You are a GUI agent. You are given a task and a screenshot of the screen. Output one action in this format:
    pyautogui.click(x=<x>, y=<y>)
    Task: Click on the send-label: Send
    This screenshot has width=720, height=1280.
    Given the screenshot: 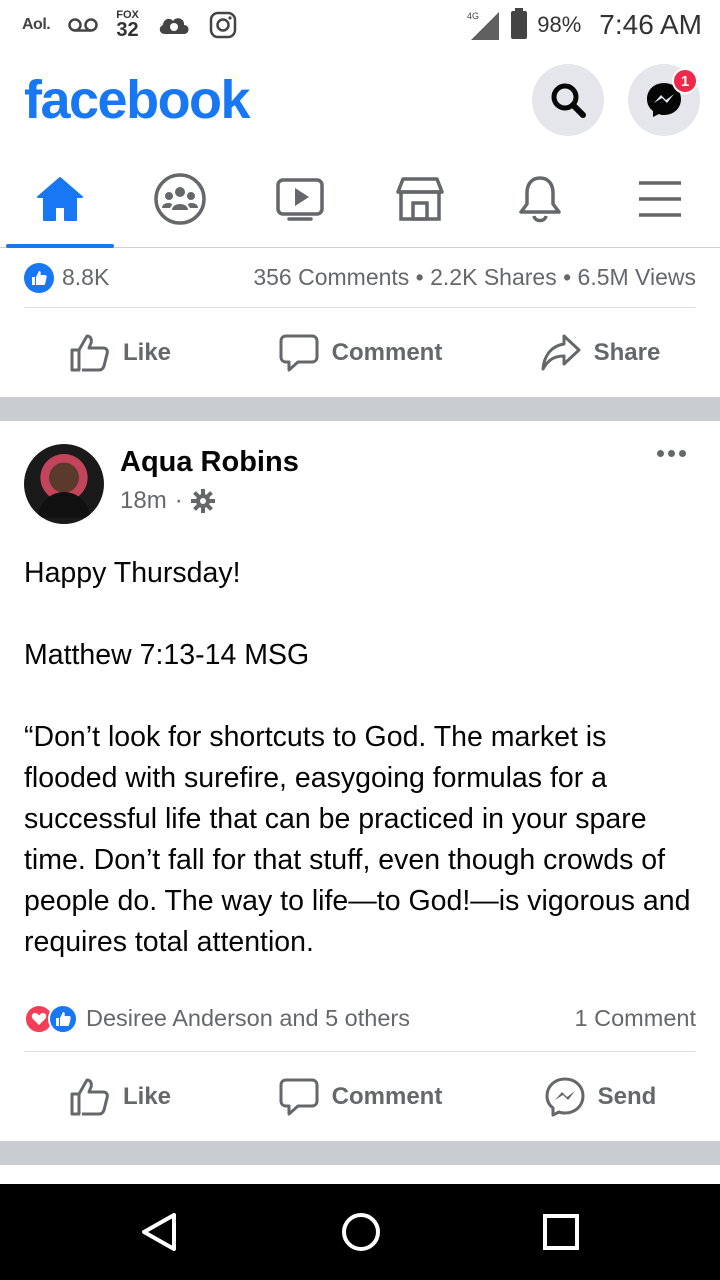 What is the action you would take?
    pyautogui.click(x=627, y=1096)
    